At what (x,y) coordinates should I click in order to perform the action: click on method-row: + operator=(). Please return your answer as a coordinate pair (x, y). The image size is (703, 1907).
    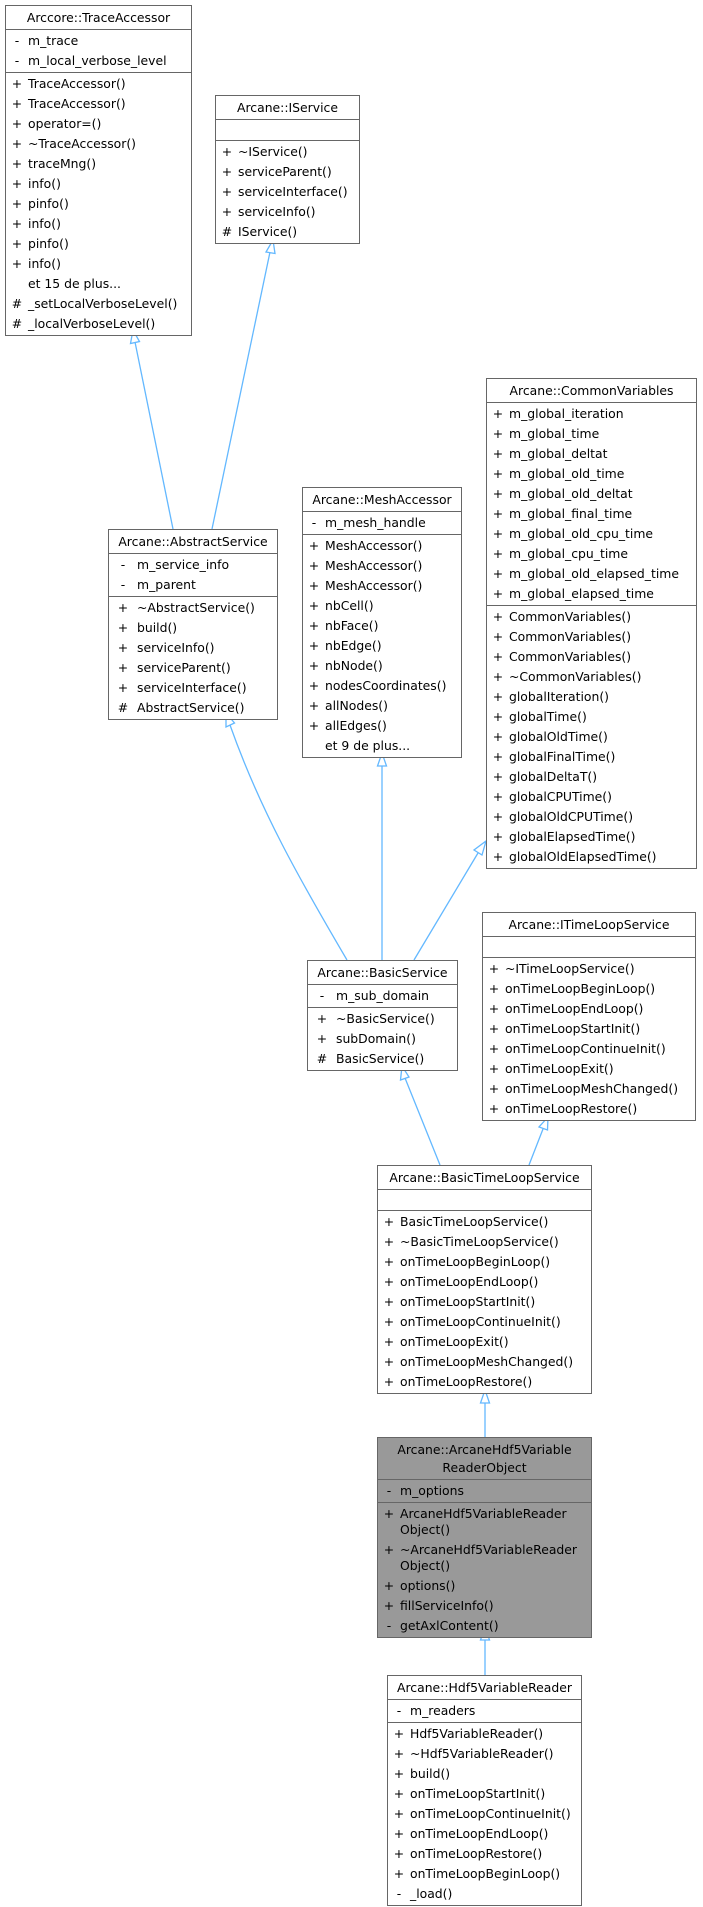
    Looking at the image, I should click on (98, 124).